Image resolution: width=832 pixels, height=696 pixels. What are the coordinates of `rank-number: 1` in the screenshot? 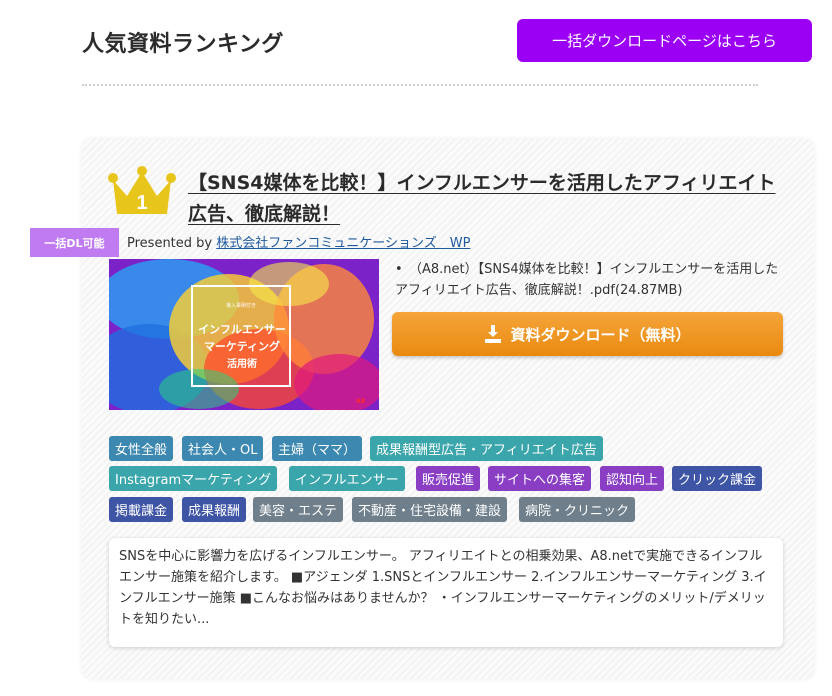 It's located at (141, 203).